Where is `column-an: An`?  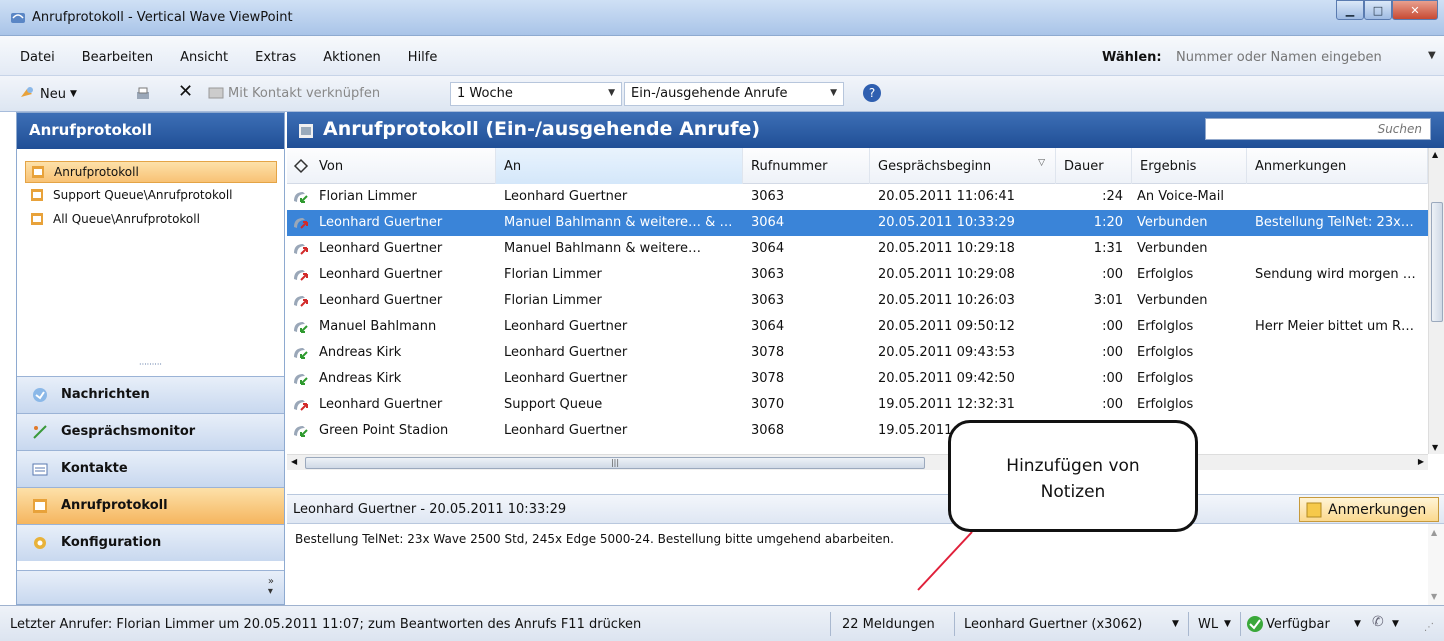
column-an: An is located at coordinates (619, 166).